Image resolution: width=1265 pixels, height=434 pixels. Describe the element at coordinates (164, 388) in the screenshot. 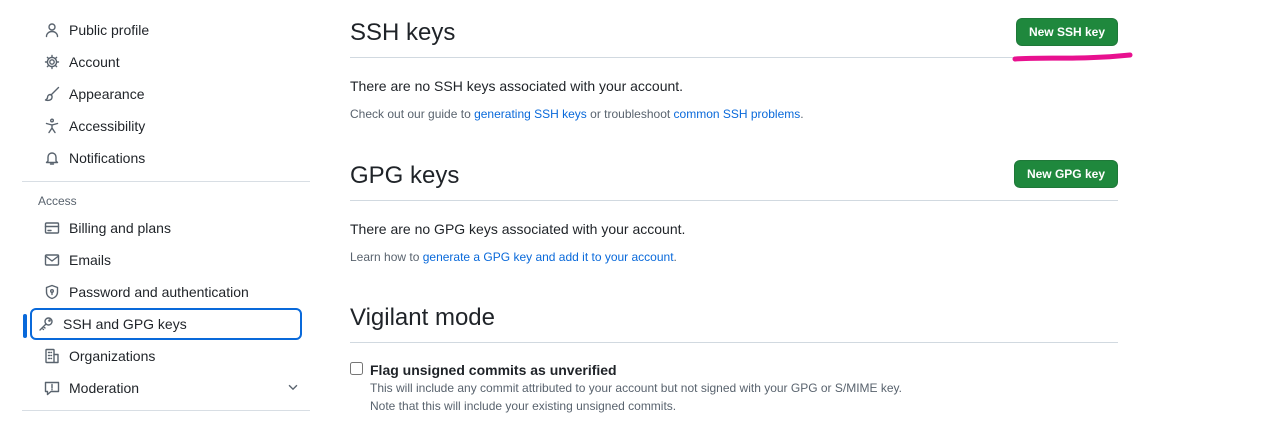

I see `sidebar-item-moderation: Moderation` at that location.